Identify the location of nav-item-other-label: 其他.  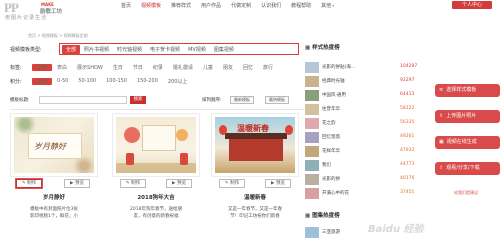
(326, 6).